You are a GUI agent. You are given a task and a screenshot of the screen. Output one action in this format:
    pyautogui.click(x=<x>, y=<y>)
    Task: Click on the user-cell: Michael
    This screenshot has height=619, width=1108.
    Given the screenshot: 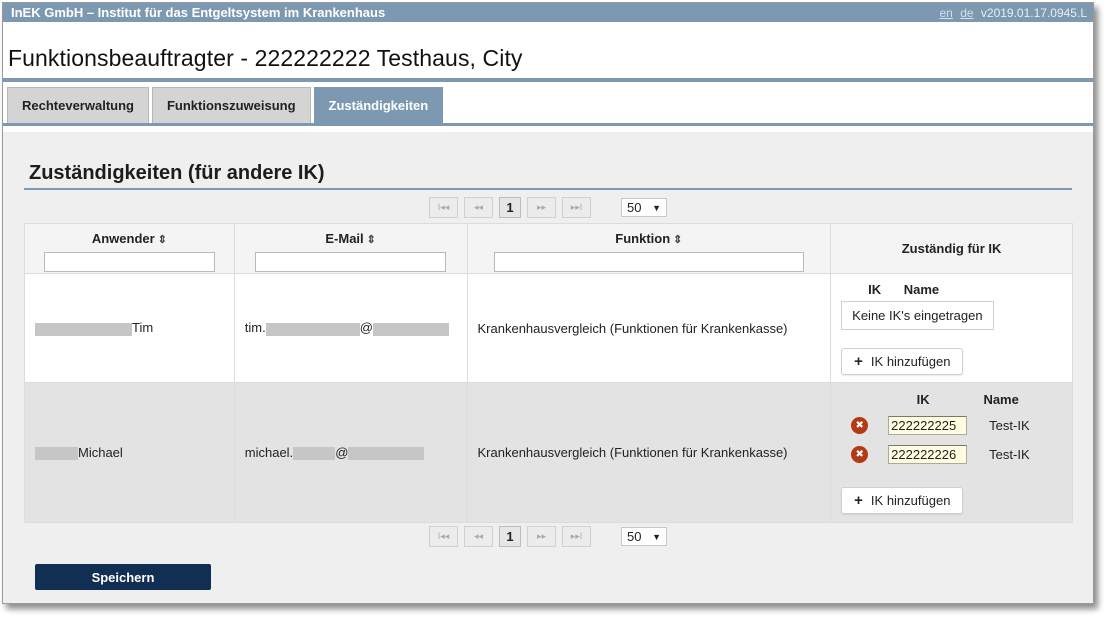 What is the action you would take?
    pyautogui.click(x=129, y=452)
    